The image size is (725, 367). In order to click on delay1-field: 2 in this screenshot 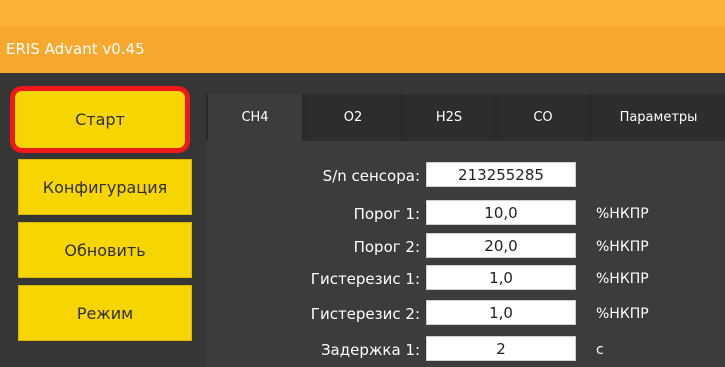, I will do `click(501, 348)`.